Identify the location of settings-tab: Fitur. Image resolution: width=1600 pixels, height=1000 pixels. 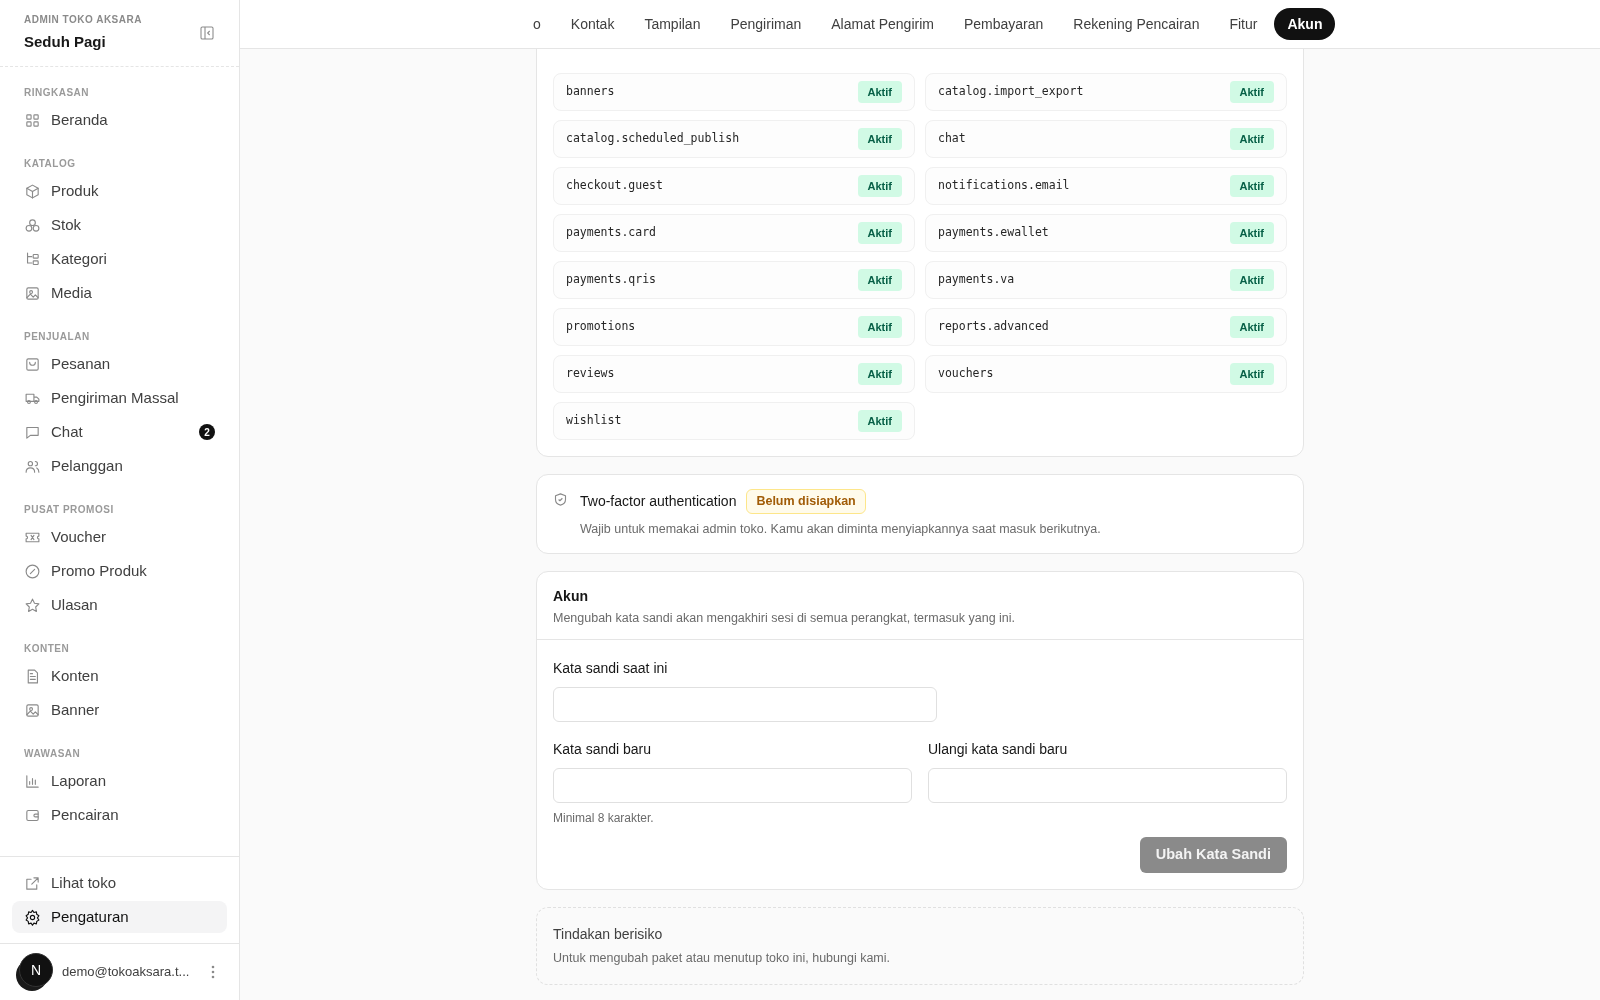
(1243, 24).